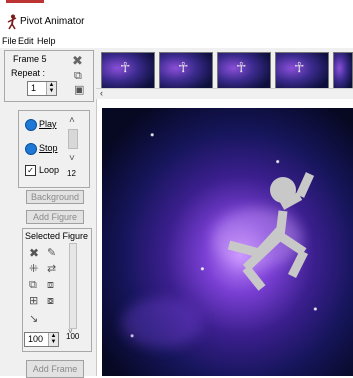  What do you see at coordinates (31, 125) in the screenshot?
I see `play-icon` at bounding box center [31, 125].